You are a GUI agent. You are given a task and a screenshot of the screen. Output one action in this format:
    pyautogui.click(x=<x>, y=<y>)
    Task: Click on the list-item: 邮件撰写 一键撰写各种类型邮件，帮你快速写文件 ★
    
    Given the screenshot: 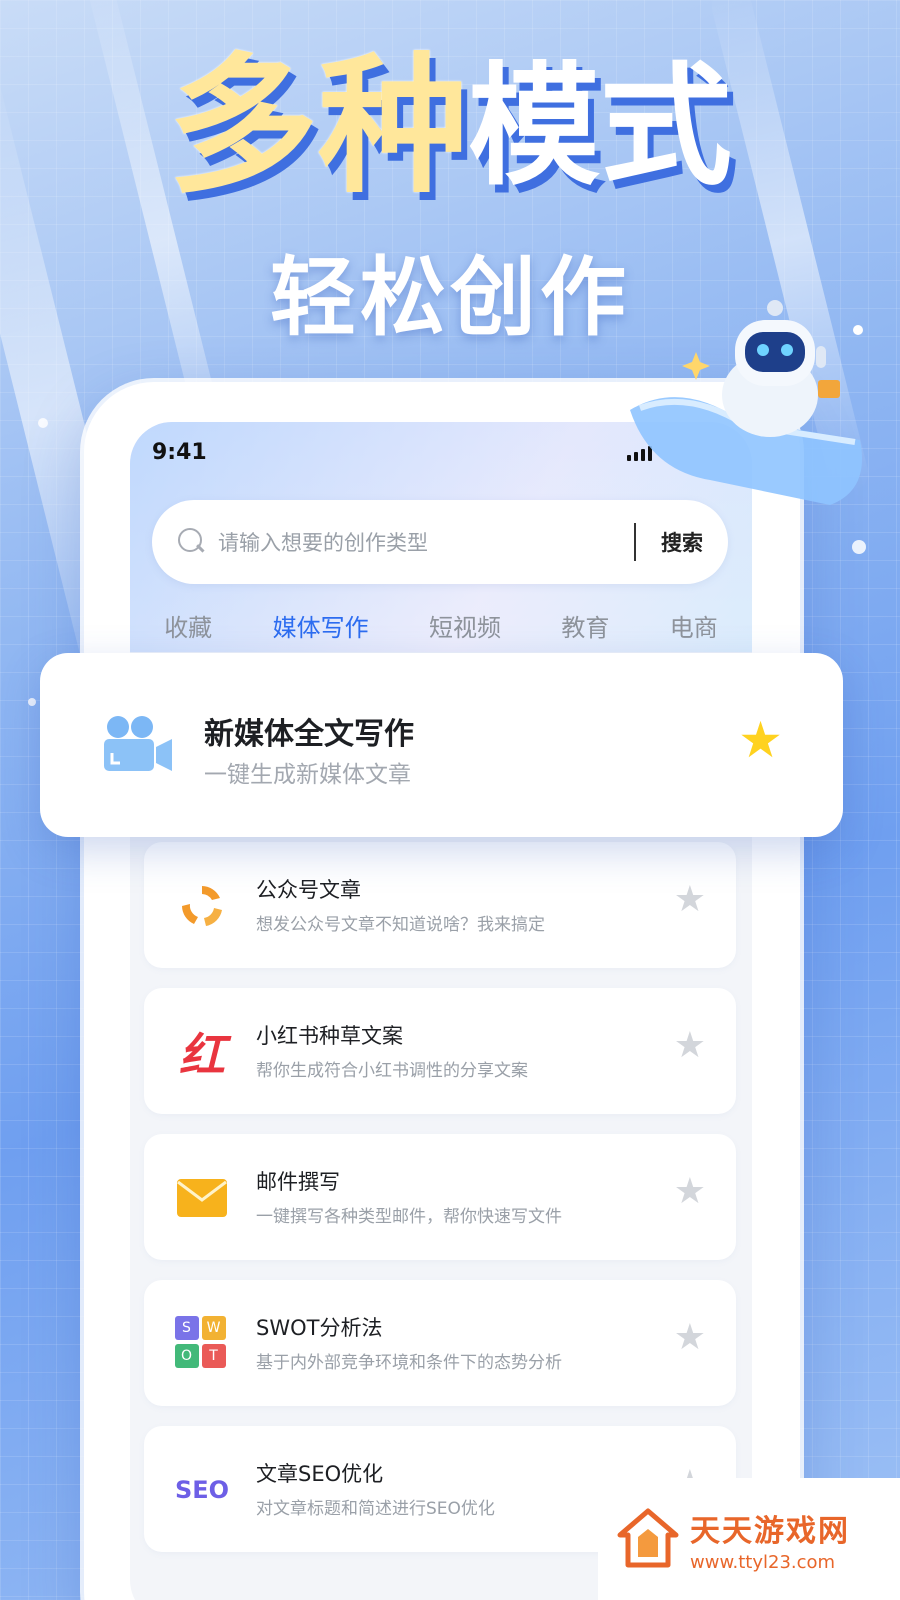 What is the action you would take?
    pyautogui.click(x=440, y=1197)
    